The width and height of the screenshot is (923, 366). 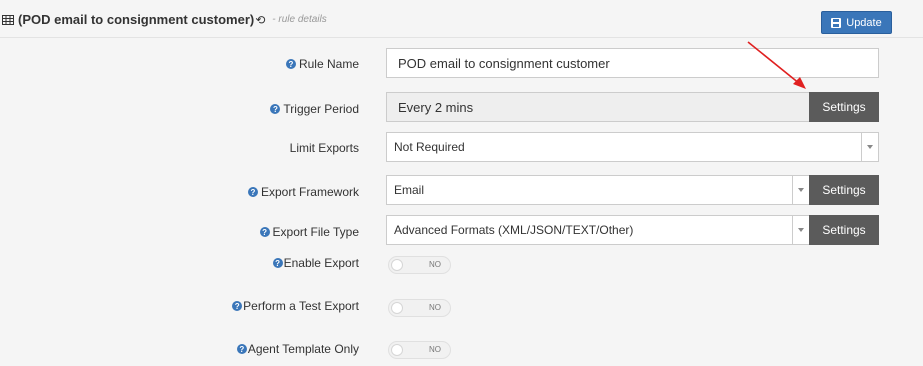 I want to click on export-file-type-select: Advanced Formats (XML/JSON/TEXT/Other), so click(x=598, y=230).